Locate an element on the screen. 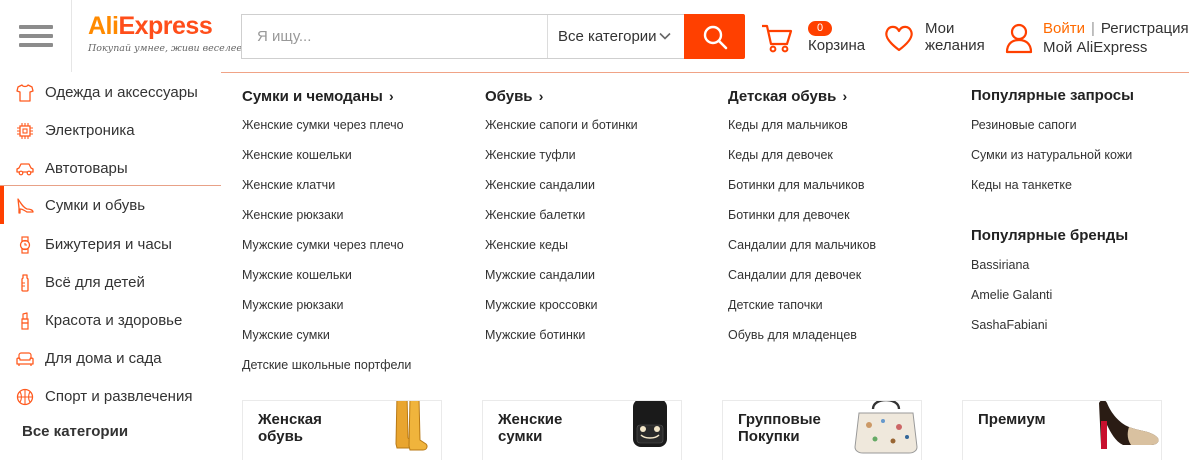  sidebar-item-label: Сумки и обувь is located at coordinates (95, 205).